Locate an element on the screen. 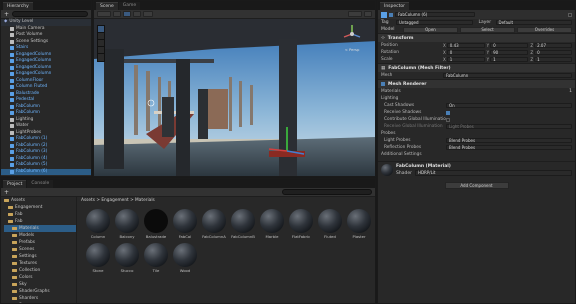 Image resolution: width=576 pixels, height=304 pixels. material-asset: FlatFabric is located at coordinates (301, 224).